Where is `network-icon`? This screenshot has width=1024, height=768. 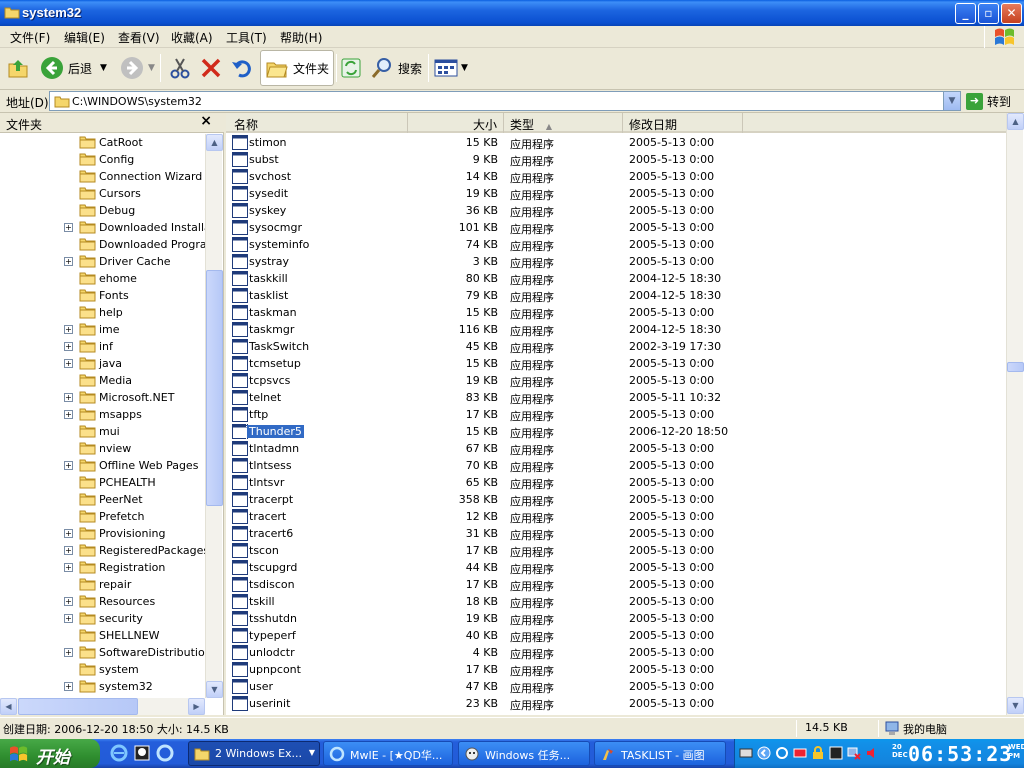
network-icon is located at coordinates (782, 753).